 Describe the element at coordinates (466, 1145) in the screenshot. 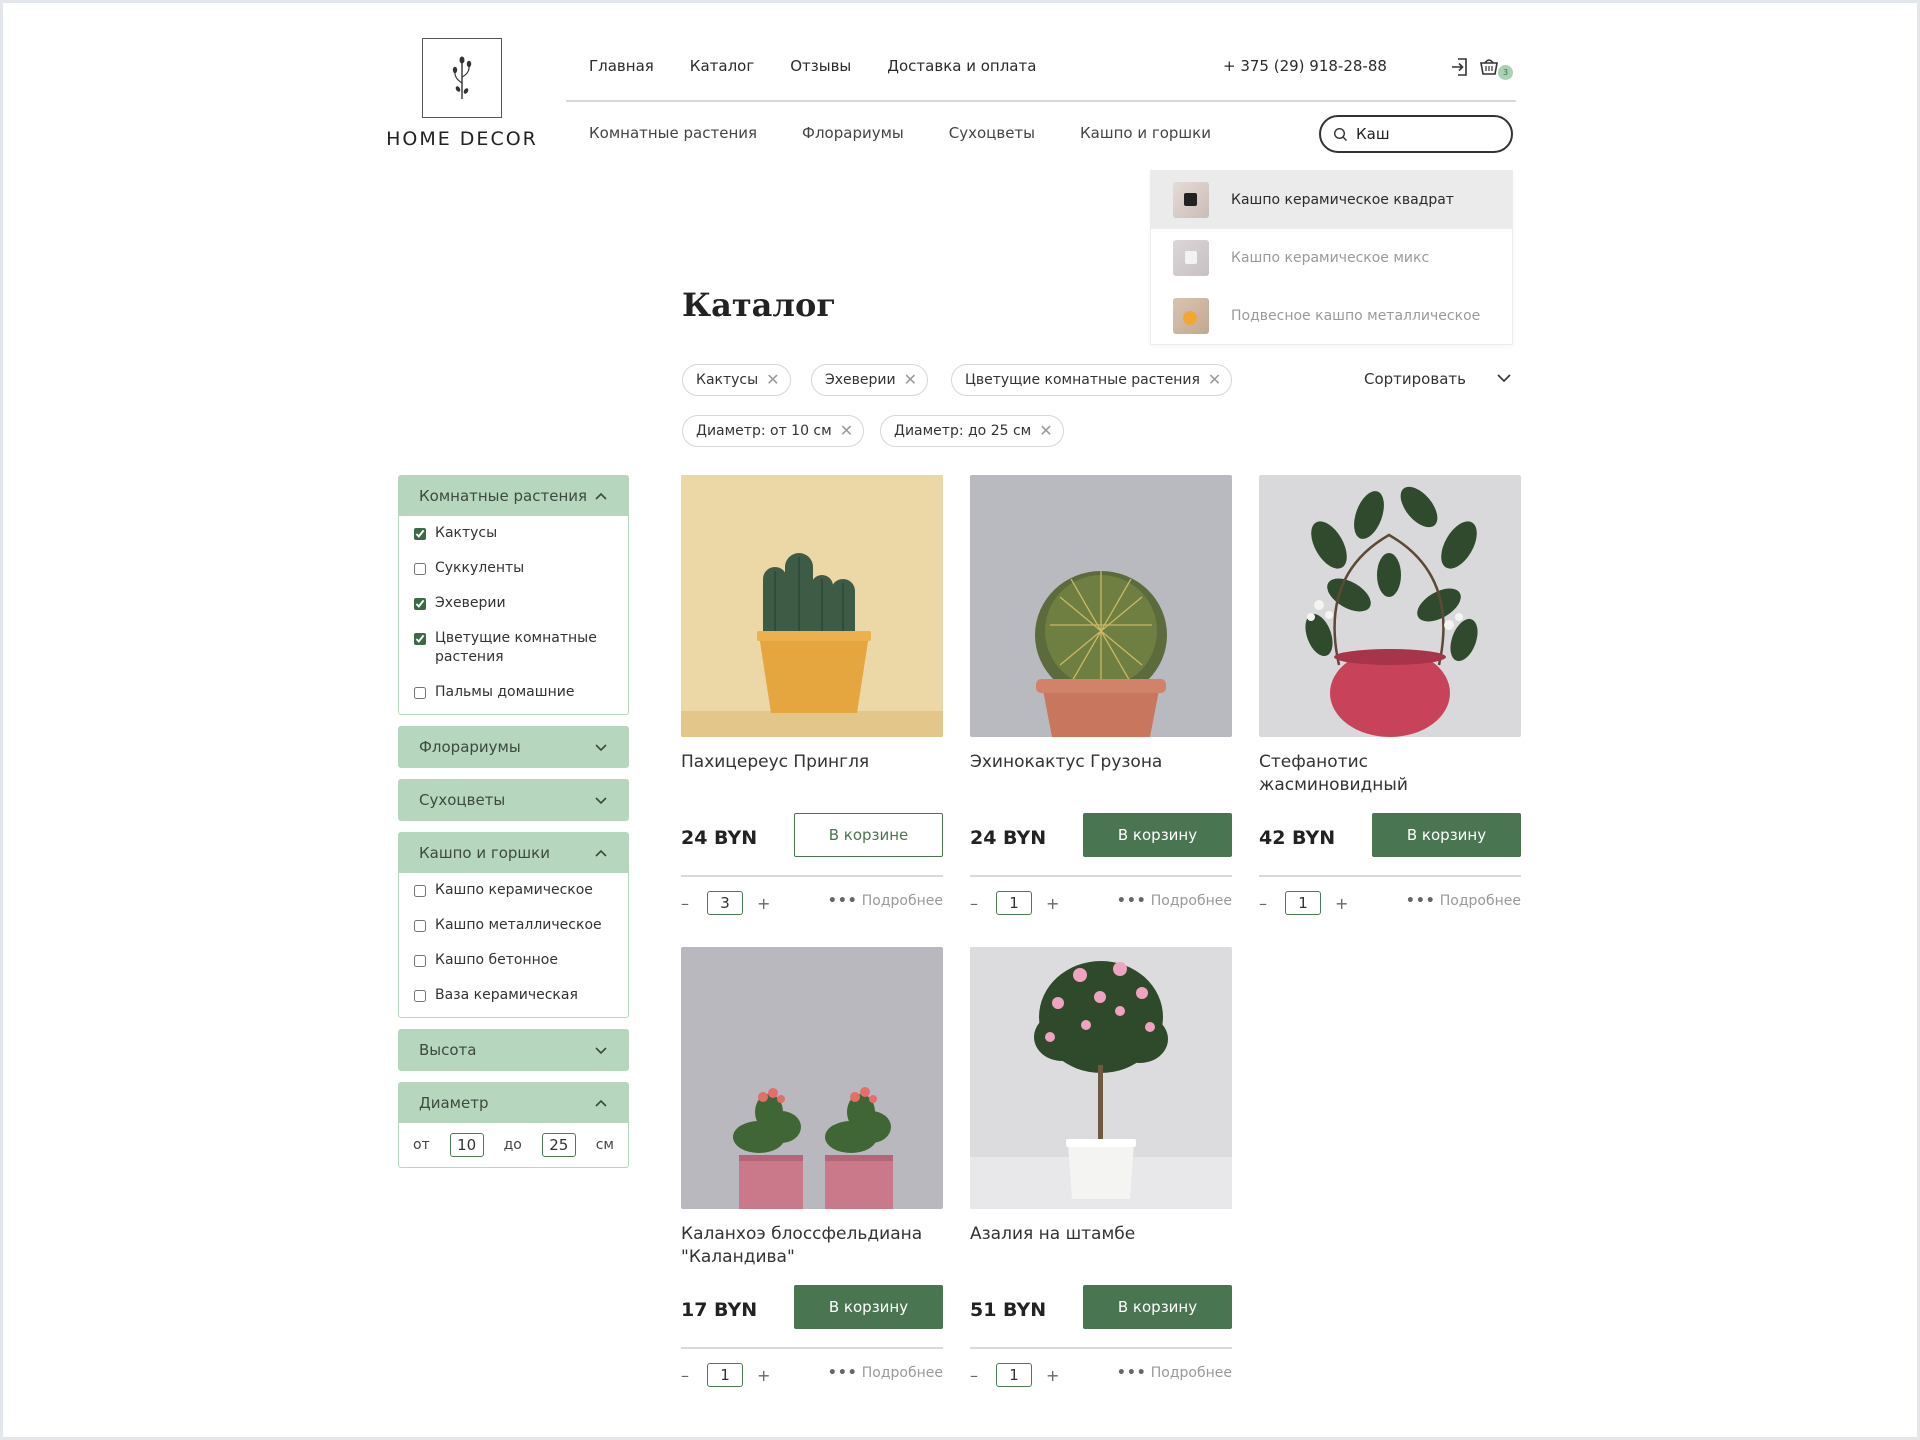

I see `diameter-from-input: 10` at that location.